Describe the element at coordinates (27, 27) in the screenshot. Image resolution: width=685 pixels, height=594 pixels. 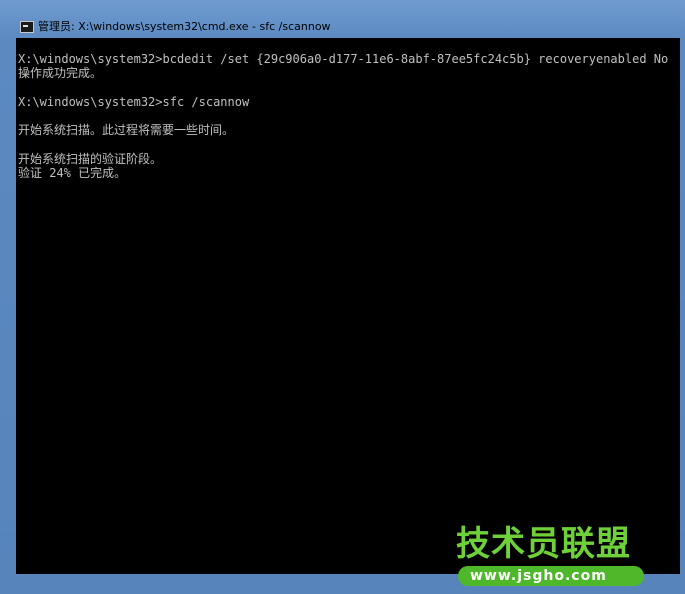
I see `cmd-icon` at that location.